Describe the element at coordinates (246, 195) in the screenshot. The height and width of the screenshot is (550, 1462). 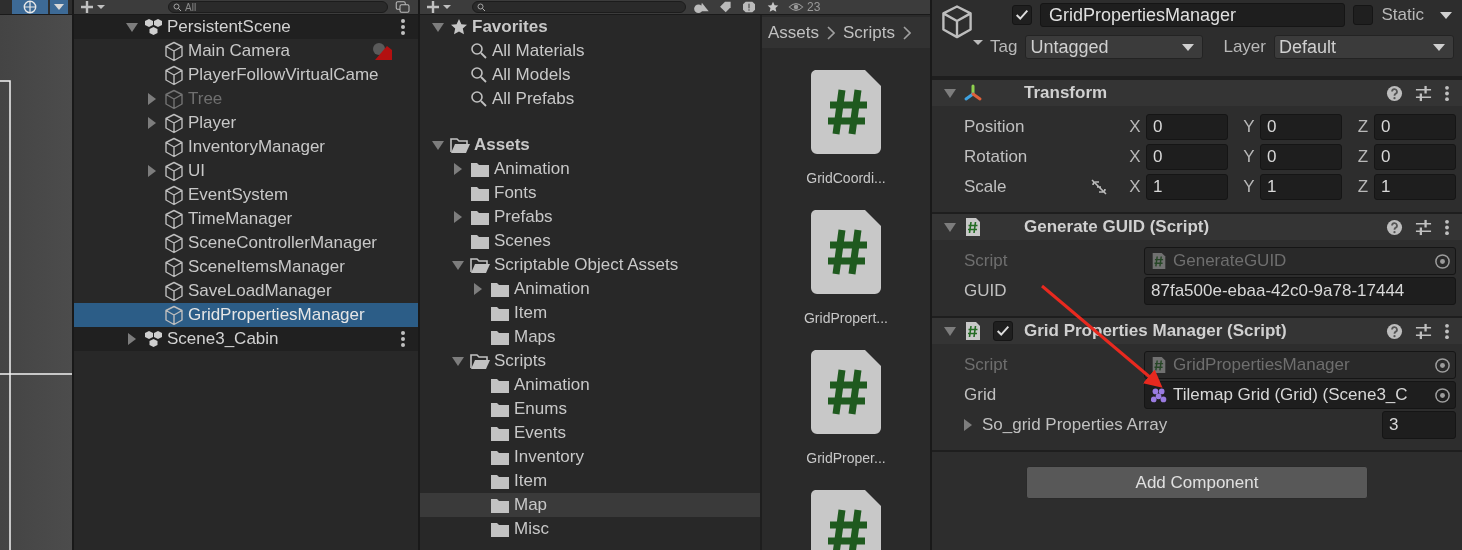
I see `hierarchy-item: EventSystem` at that location.